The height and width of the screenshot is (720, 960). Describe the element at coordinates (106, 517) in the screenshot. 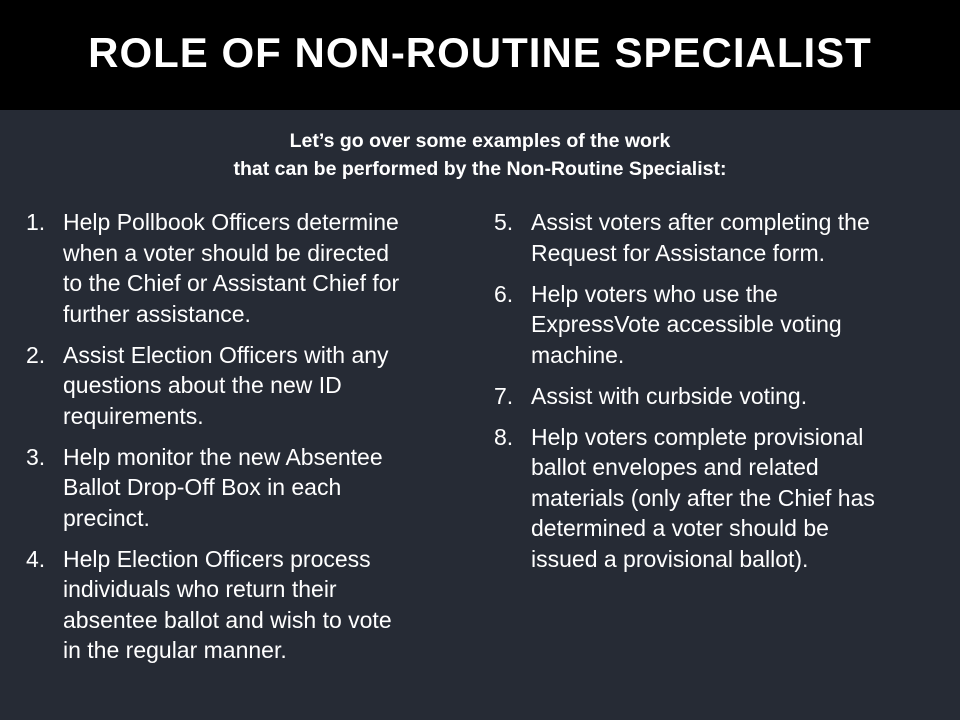

I see `item-line: precinct.` at that location.